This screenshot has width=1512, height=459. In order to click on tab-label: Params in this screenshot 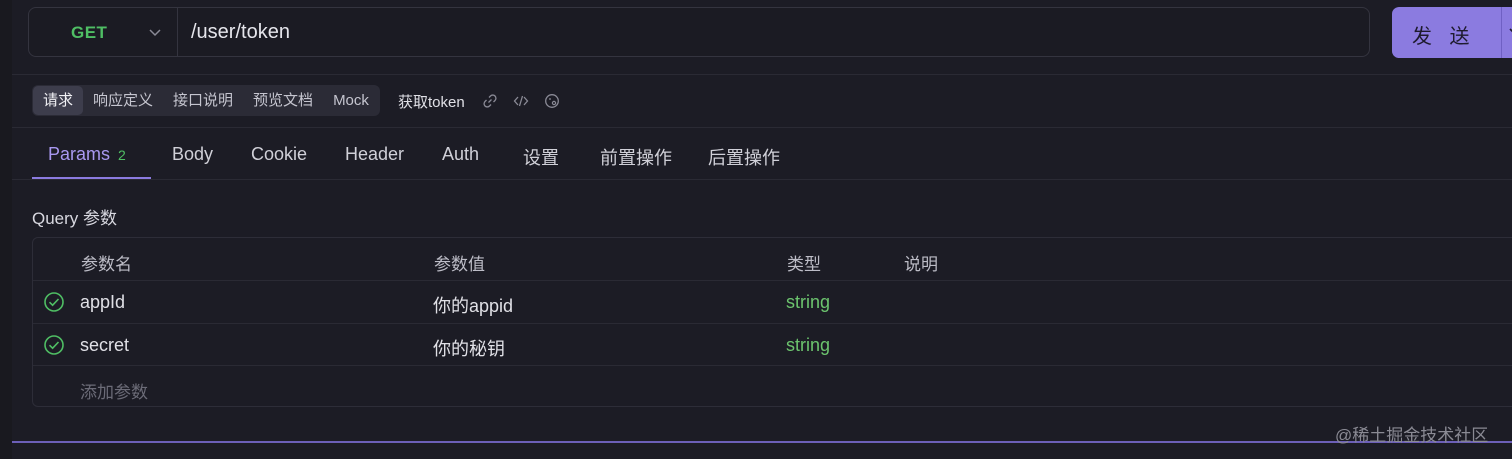, I will do `click(79, 154)`.